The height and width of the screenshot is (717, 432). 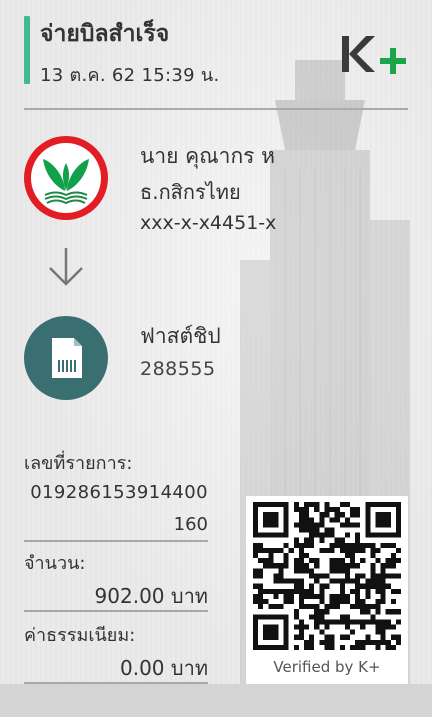 What do you see at coordinates (151, 596) in the screenshot?
I see `amount-value: 902.00 บาท` at bounding box center [151, 596].